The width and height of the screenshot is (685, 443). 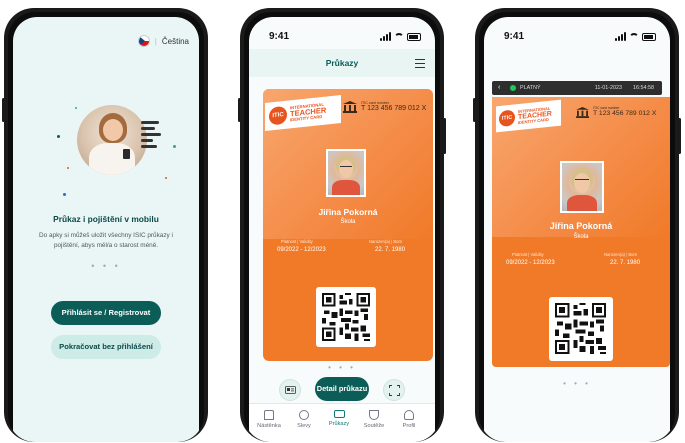 I want to click on tab-nastenka: Nástěnka, so click(x=269, y=419).